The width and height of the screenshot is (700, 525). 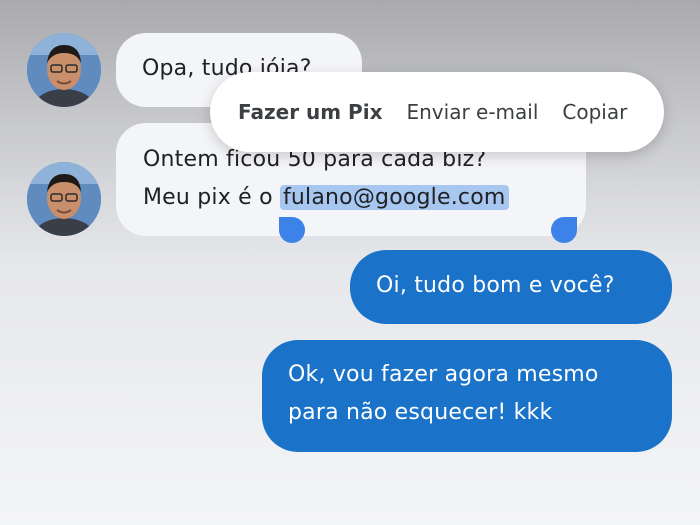 I want to click on menu-item-fazer-pix: Fazer um Pix, so click(x=310, y=112).